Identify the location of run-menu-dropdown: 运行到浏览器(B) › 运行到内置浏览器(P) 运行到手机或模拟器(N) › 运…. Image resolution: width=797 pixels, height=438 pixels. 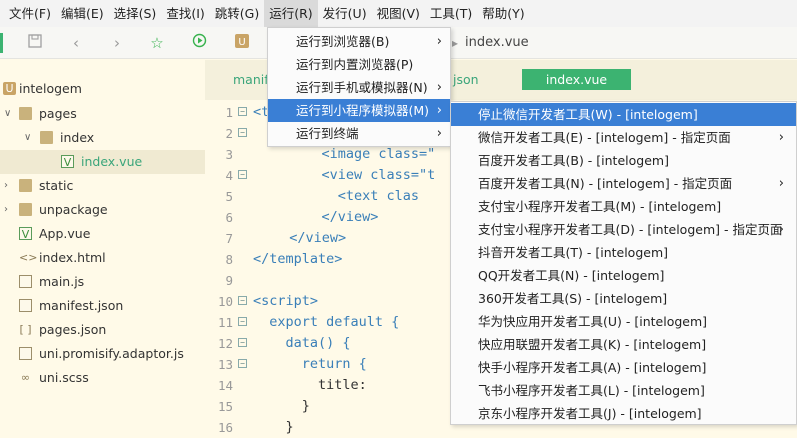
(359, 87).